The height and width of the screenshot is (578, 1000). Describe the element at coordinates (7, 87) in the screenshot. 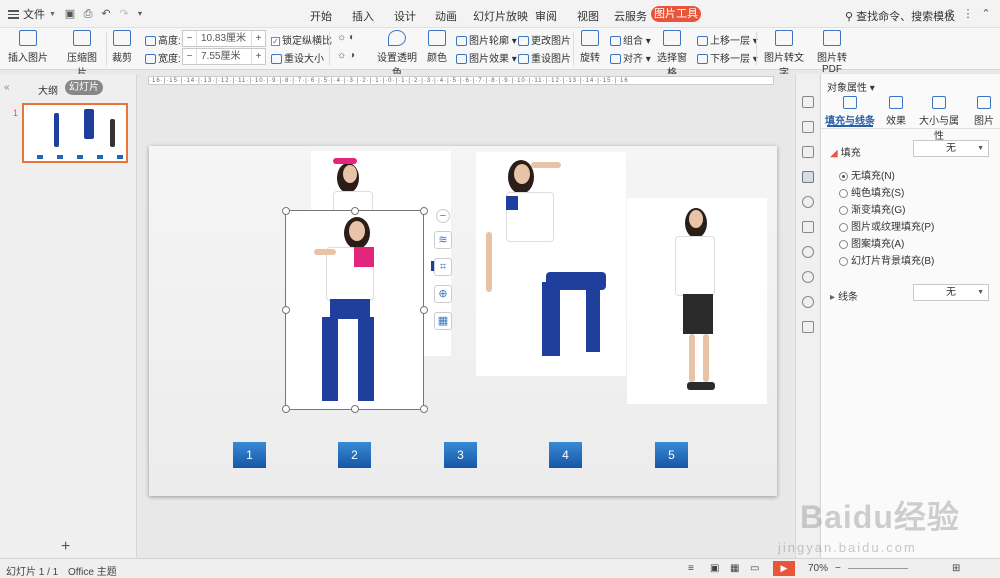

I see `collapse-panel-icon: «` at that location.